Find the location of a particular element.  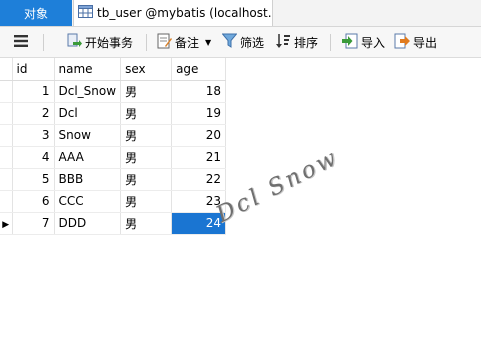

cell-name: AAA is located at coordinates (88, 157).